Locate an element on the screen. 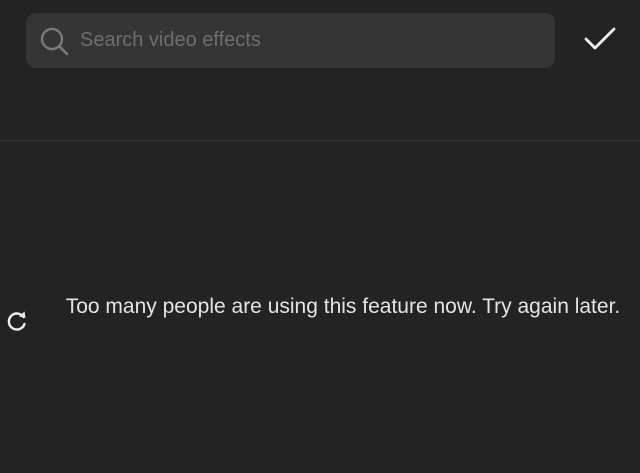  retry-button is located at coordinates (17, 323).